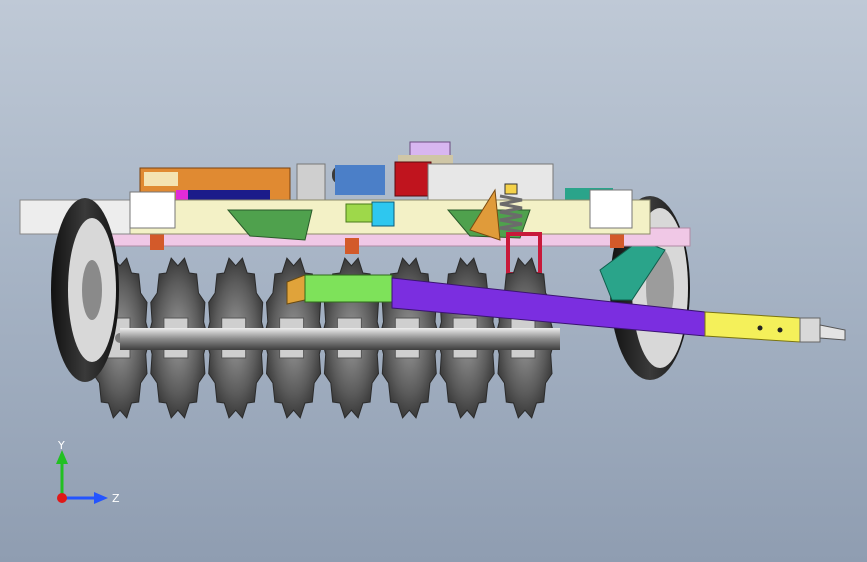 The height and width of the screenshot is (562, 867). I want to click on left-wheel, so click(85, 290).